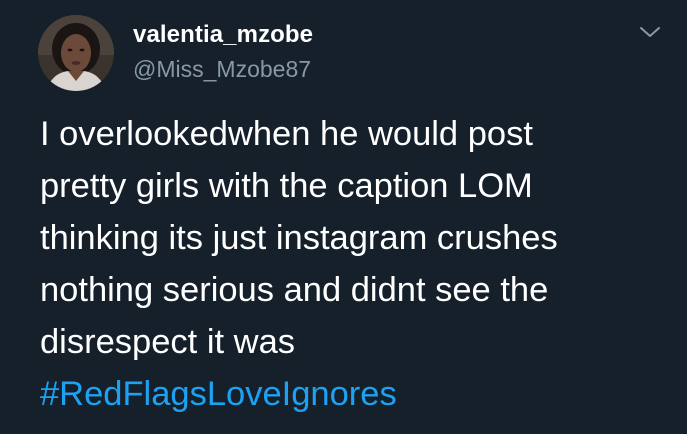 The image size is (687, 434). I want to click on avatar-photo, so click(76, 53).